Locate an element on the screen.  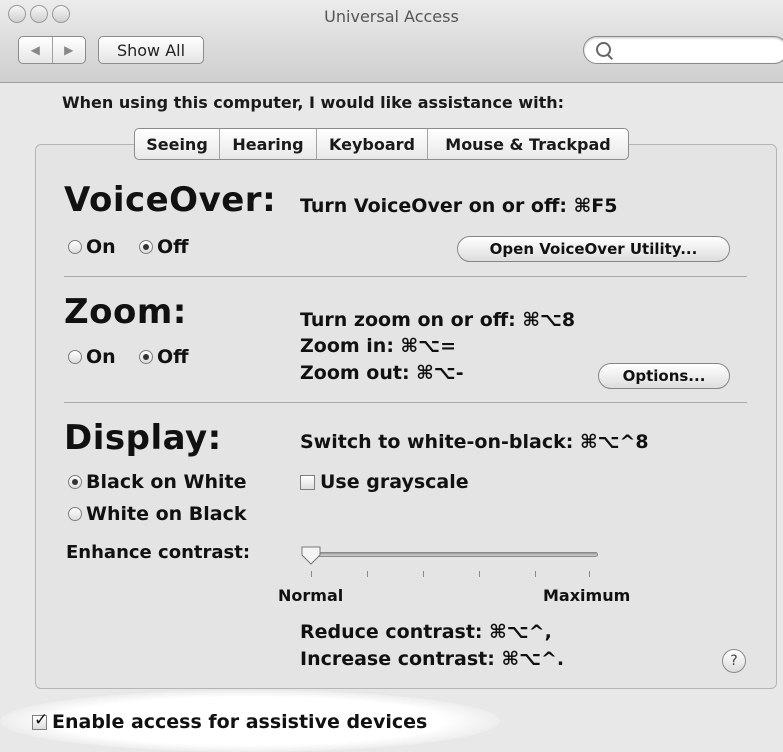
search-input is located at coordinates (691, 51).